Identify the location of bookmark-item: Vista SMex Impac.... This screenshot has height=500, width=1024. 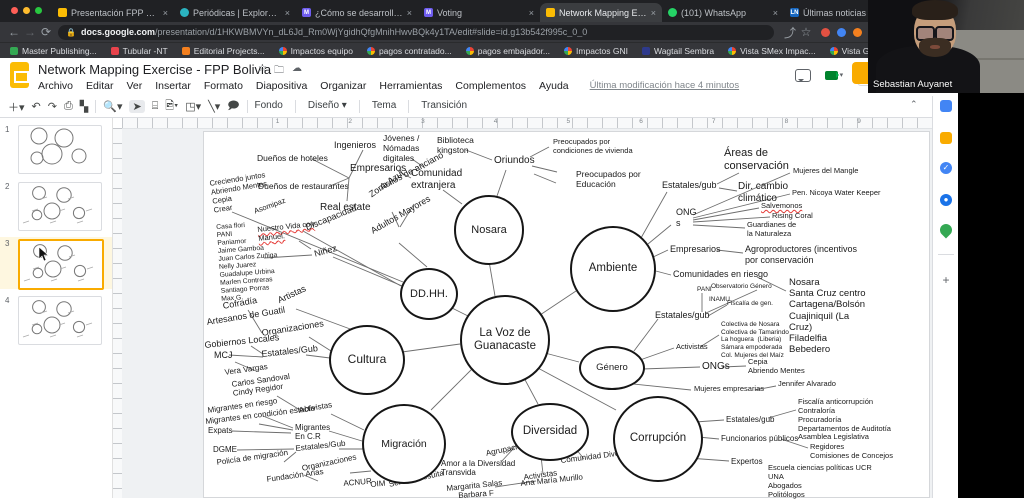
(772, 51).